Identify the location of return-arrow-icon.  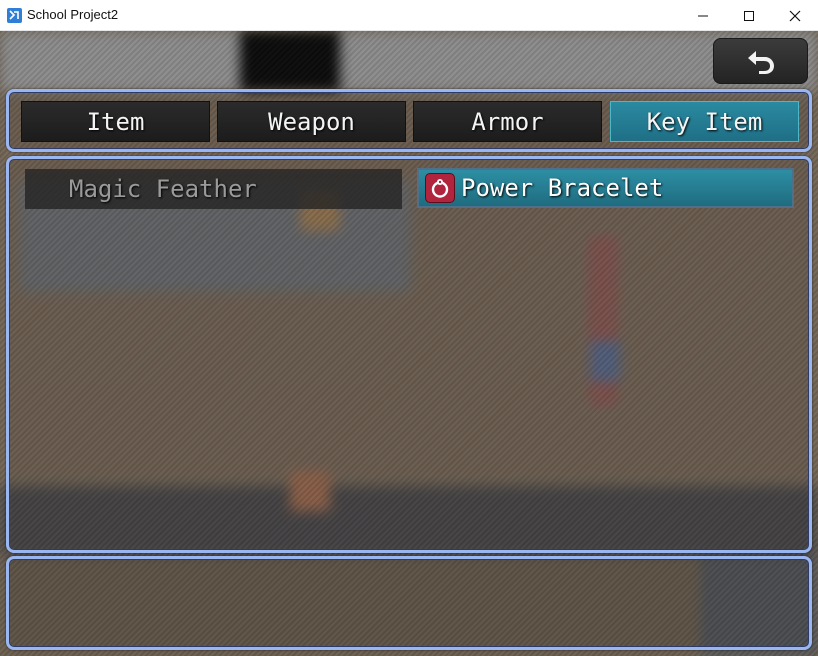
(761, 62).